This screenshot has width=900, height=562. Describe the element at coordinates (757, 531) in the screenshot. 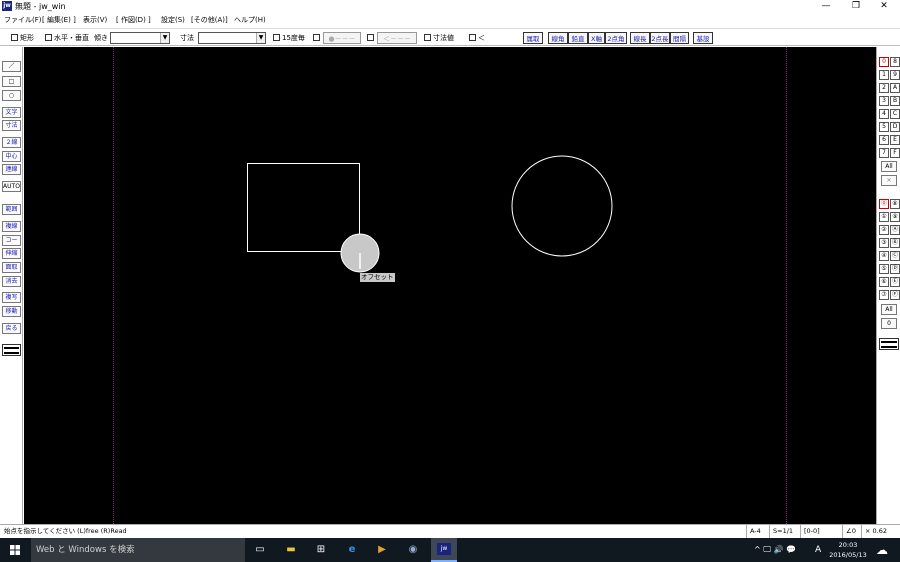

I see `paper-size: A-4` at that location.